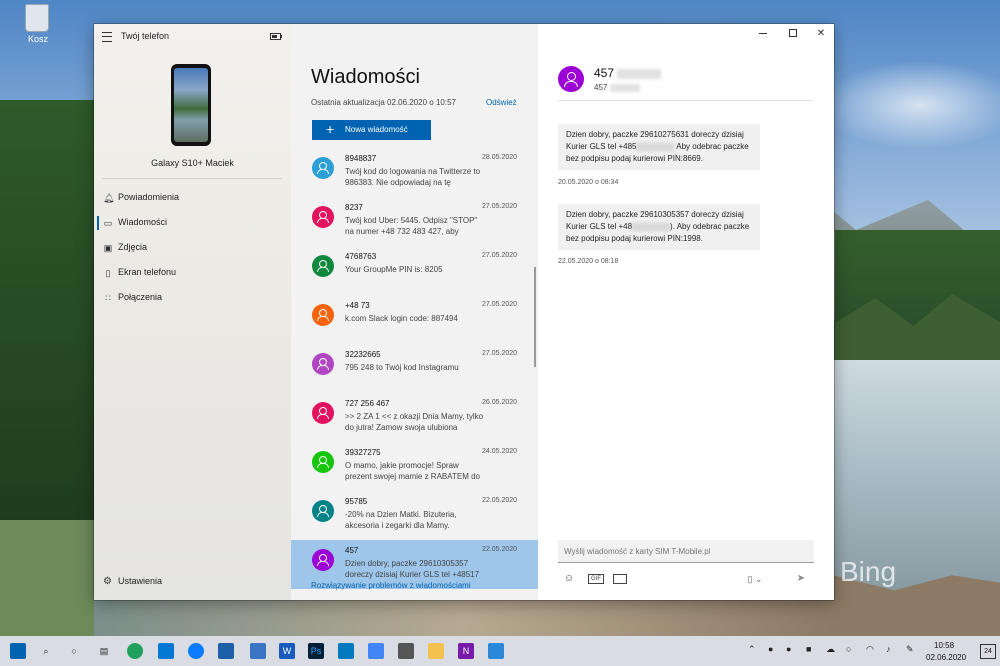 This screenshot has width=1000, height=666. Describe the element at coordinates (37, 18) in the screenshot. I see `recycle-bin-icon` at that location.